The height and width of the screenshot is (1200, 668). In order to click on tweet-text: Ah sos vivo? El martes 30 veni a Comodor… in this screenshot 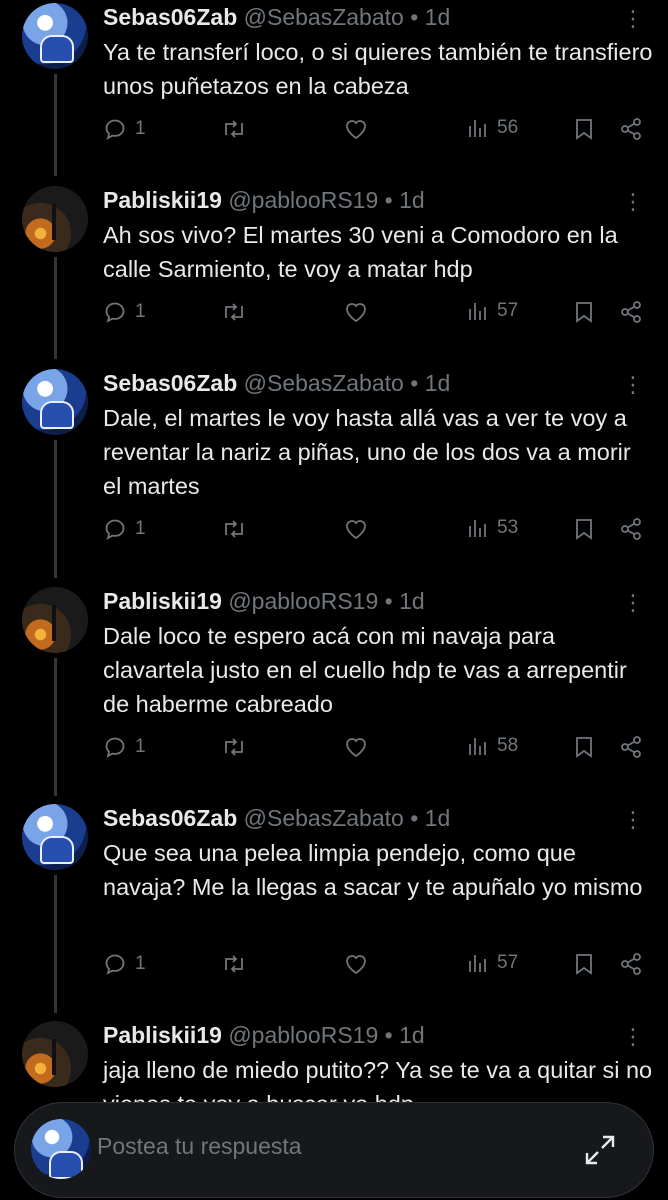, I will do `click(360, 252)`.